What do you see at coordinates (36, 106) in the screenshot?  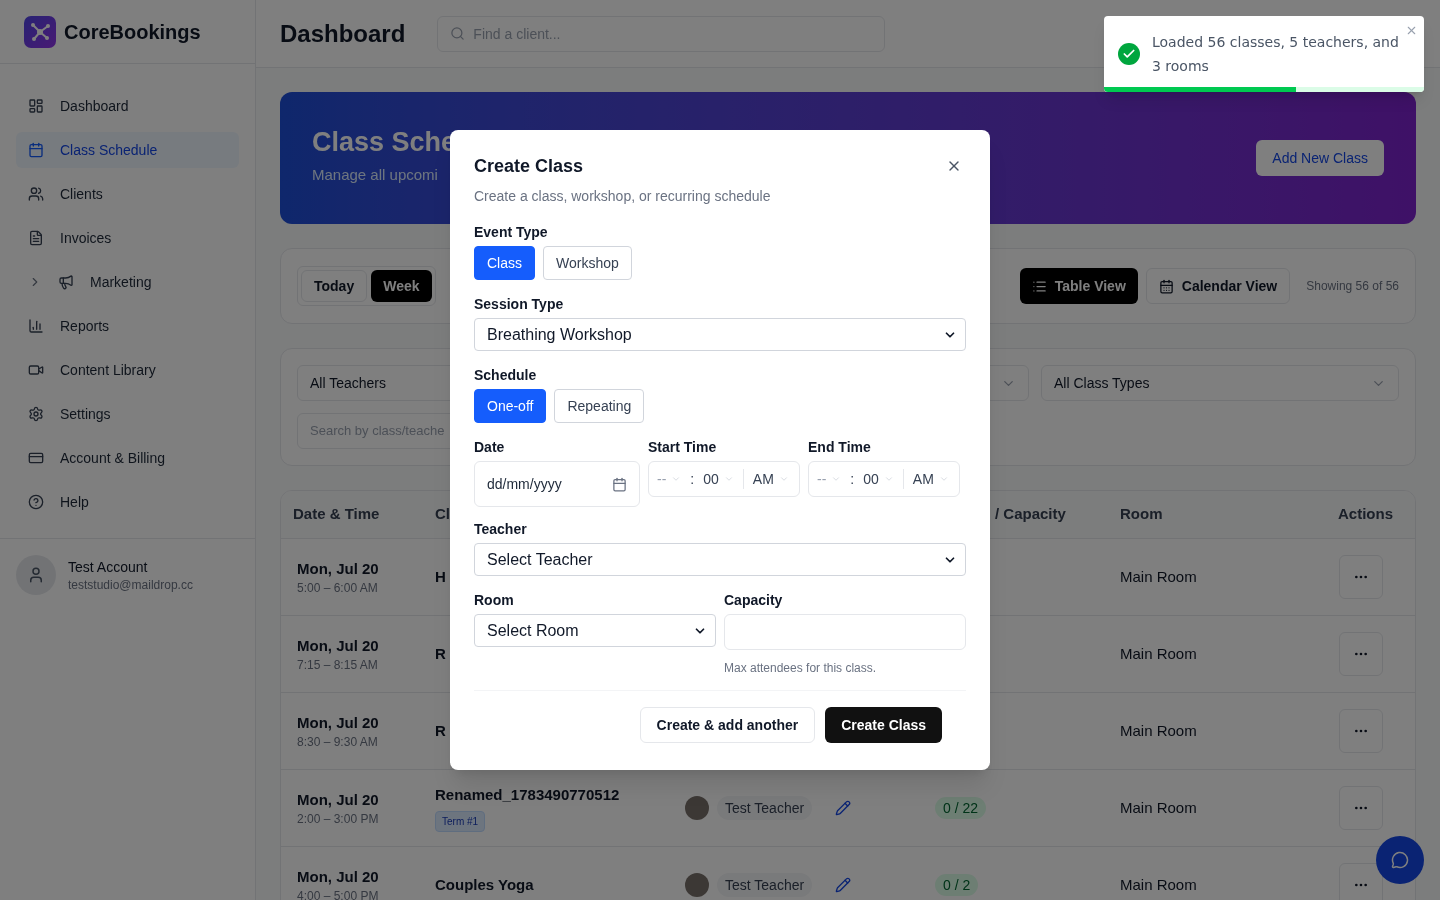 I see `grid-icon` at bounding box center [36, 106].